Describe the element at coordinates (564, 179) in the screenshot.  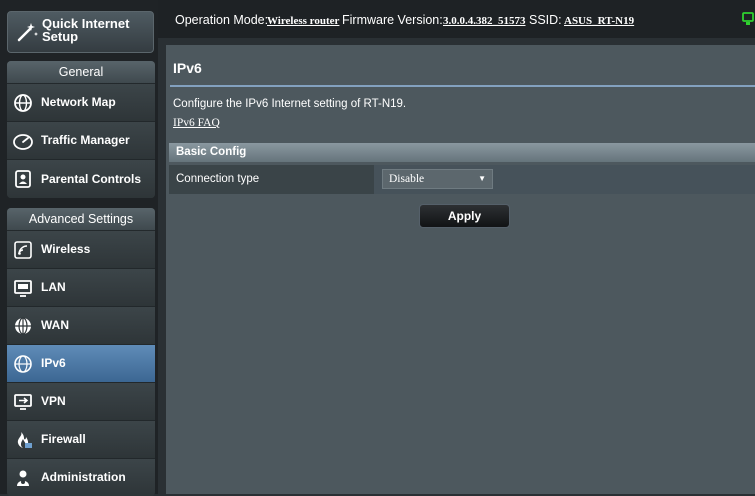
I see `connection-type-cell: Disable ▼` at that location.